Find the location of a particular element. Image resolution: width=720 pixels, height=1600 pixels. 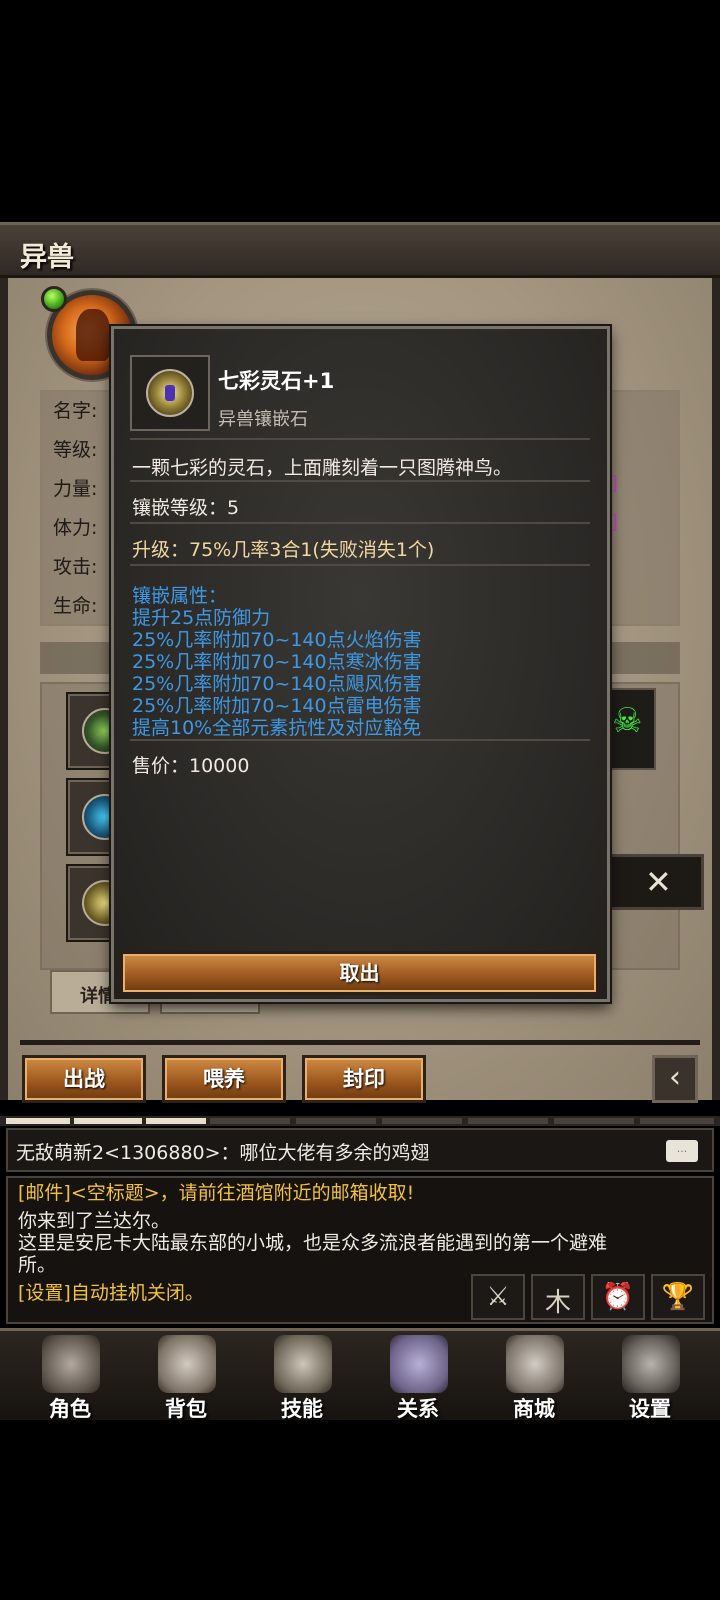

stat-name-label: 名字: is located at coordinates (75, 411).